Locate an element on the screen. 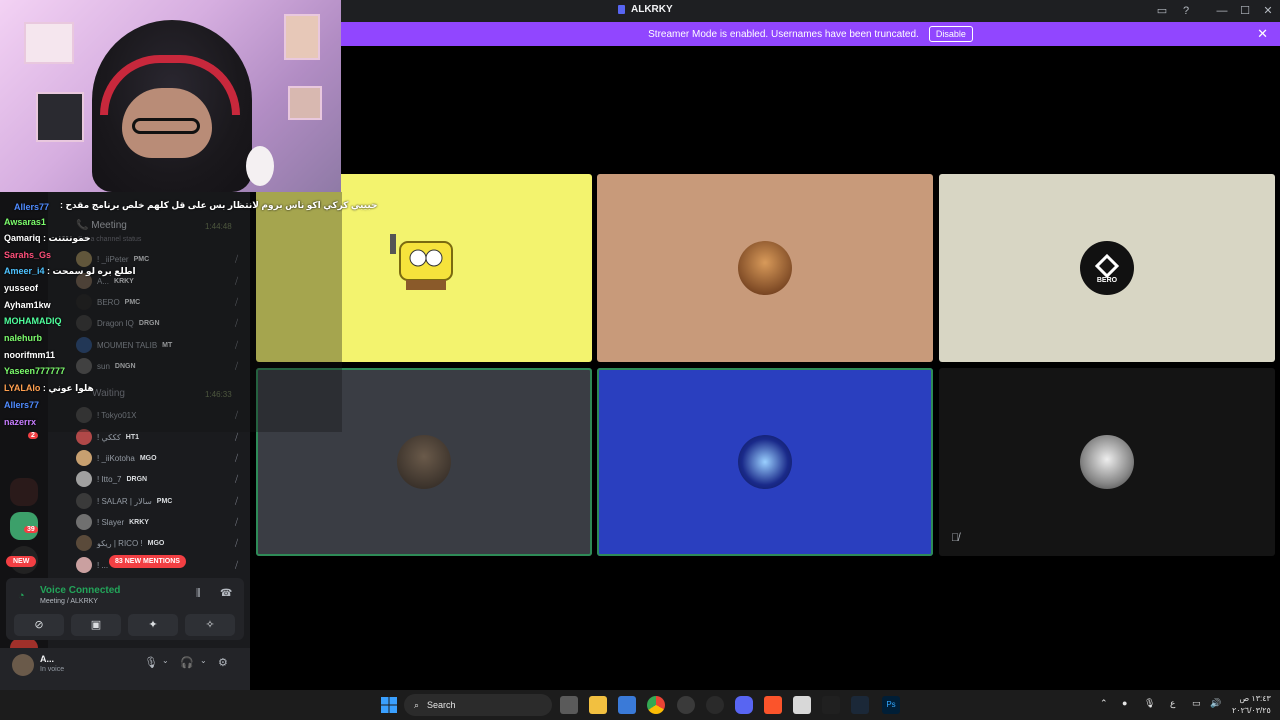 Image resolution: width=1280 pixels, height=720 pixels. voice-channel-path: Meeting / ALKRKY is located at coordinates (69, 601).